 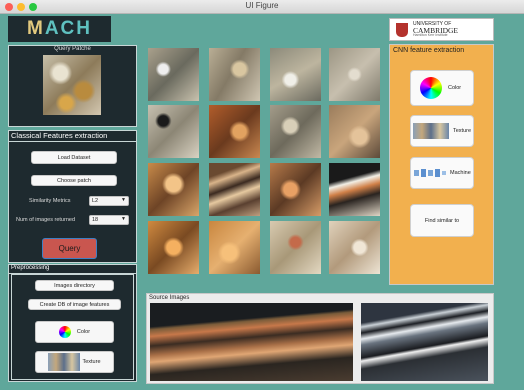 I want to click on images-directory-button: Images directory, so click(x=74, y=285).